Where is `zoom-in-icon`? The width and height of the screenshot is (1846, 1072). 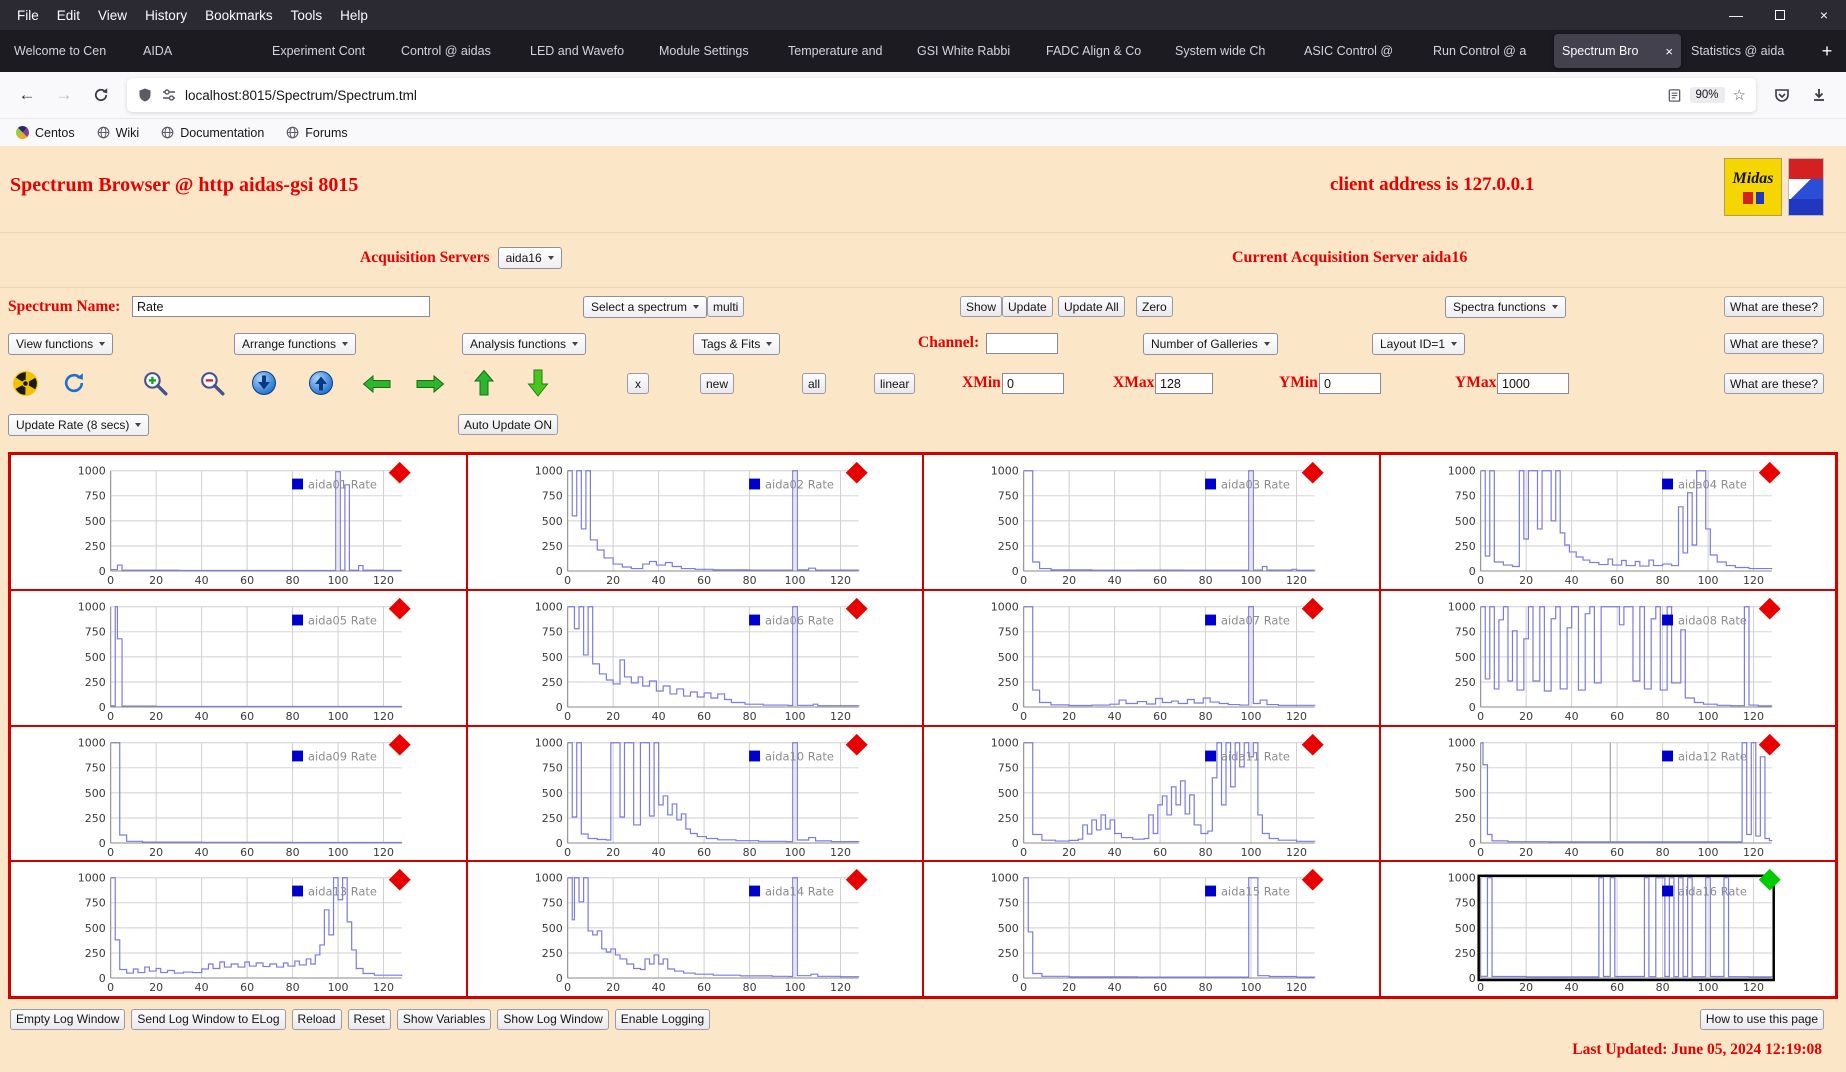 zoom-in-icon is located at coordinates (155, 383).